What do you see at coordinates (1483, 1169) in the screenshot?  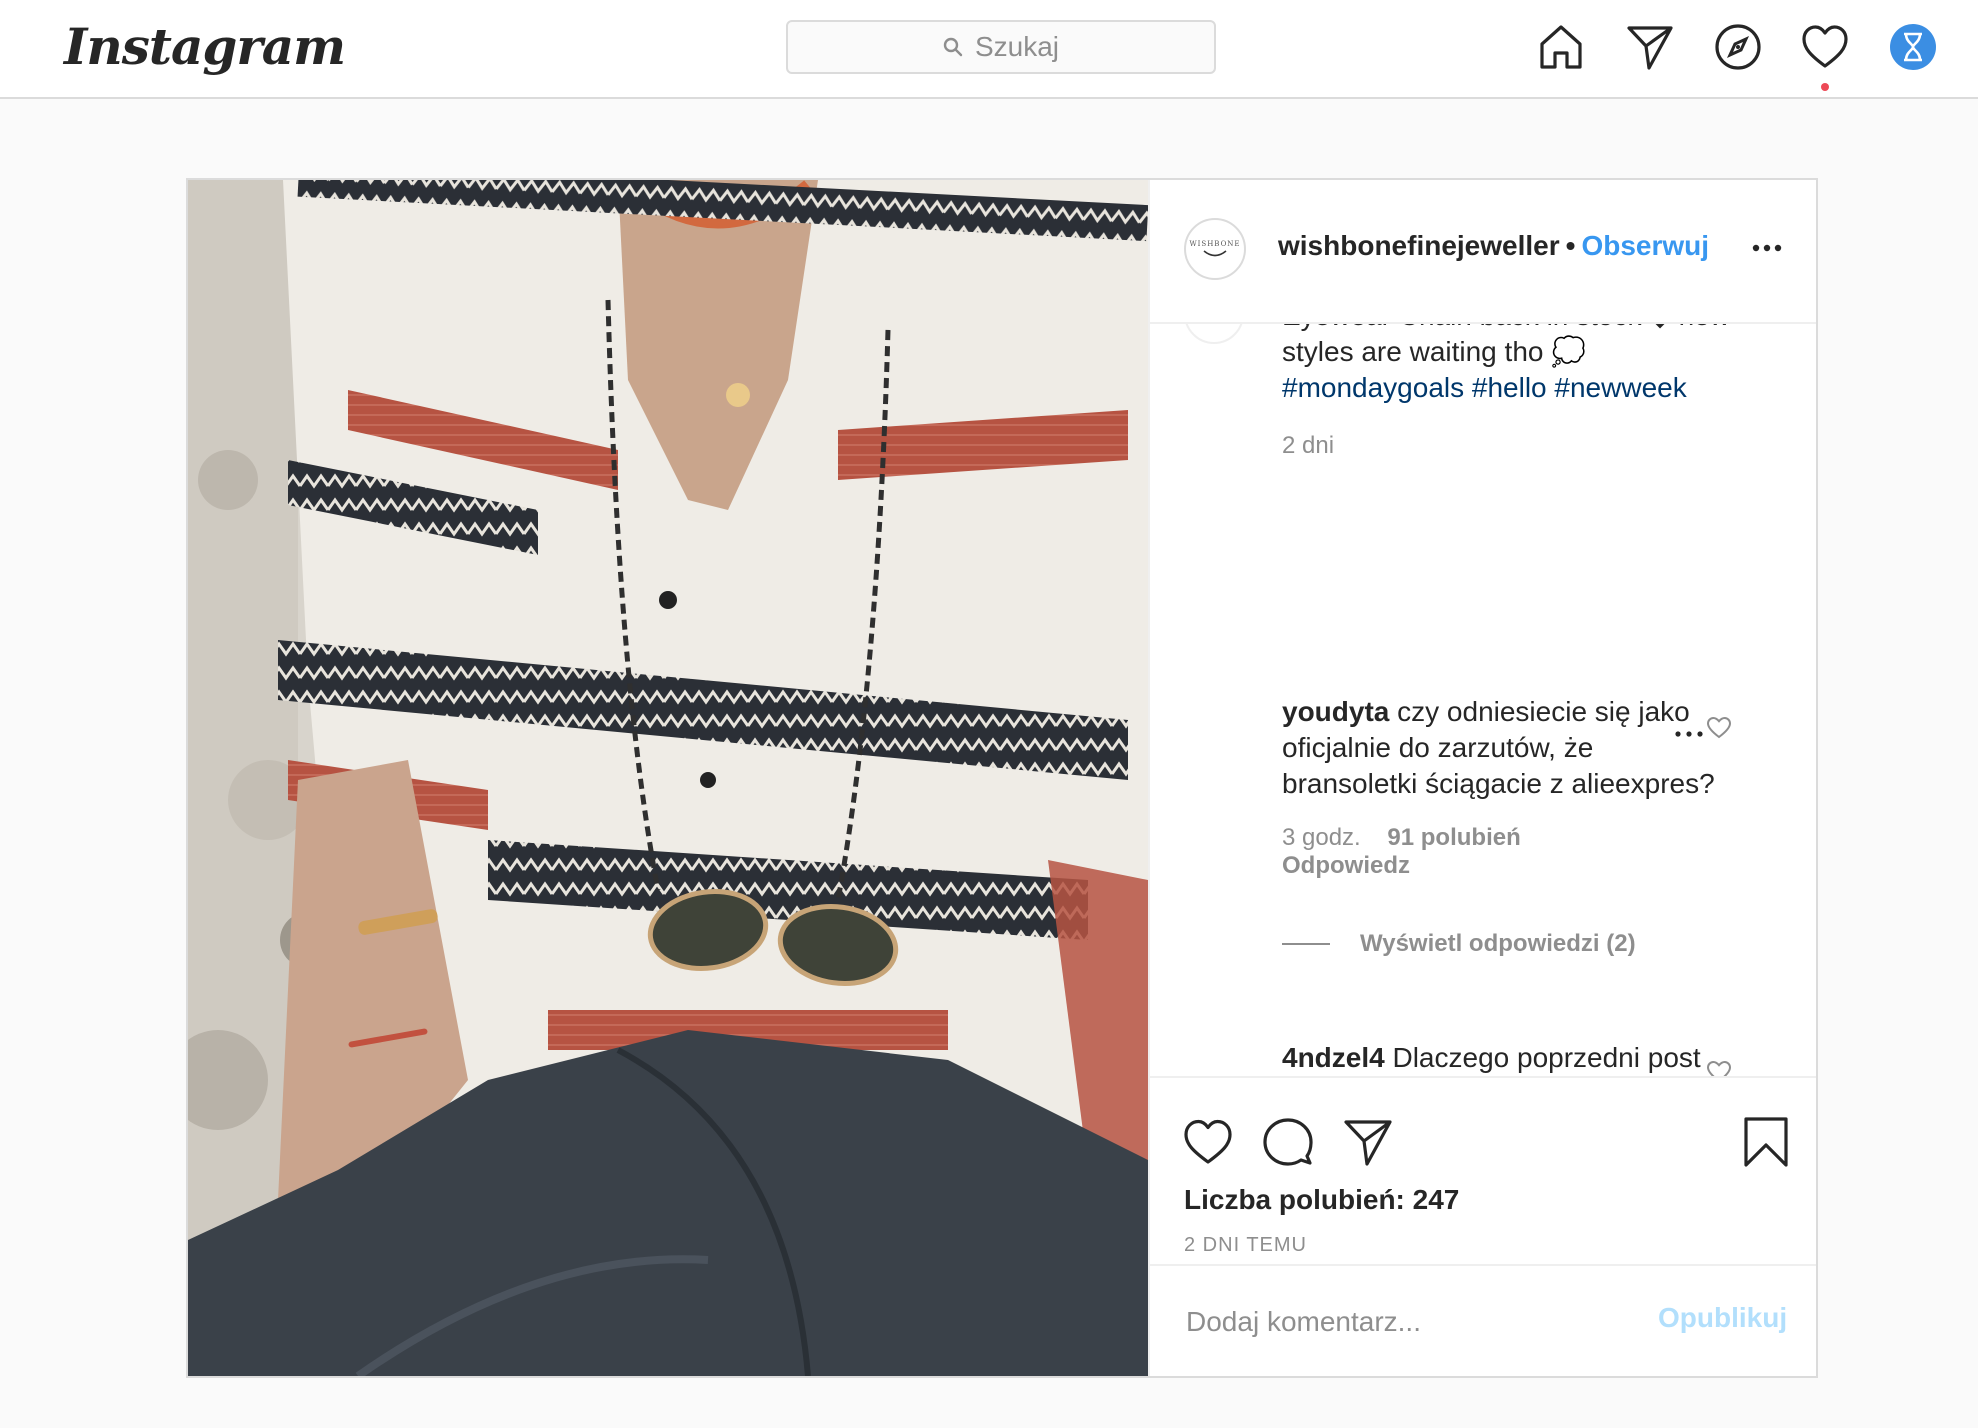 I see `post-actions: Liczba polubień: 247 2 DNI TEMU` at bounding box center [1483, 1169].